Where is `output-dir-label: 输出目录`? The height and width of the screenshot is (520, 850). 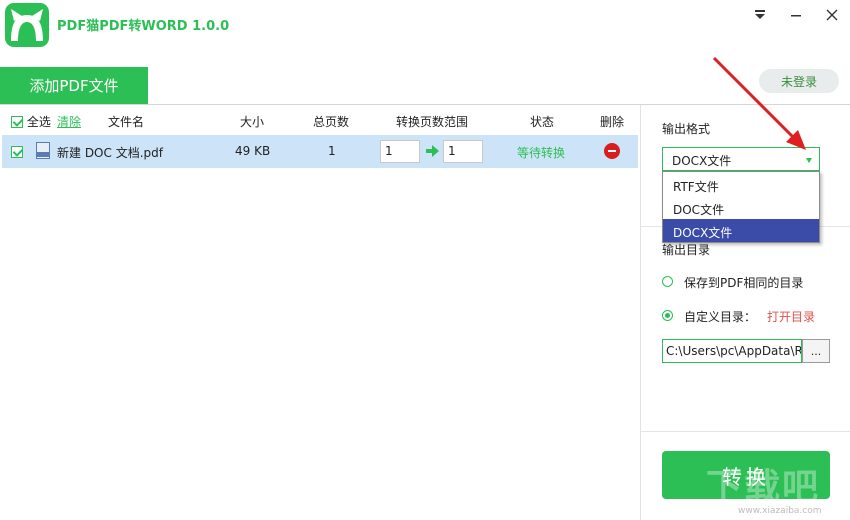 output-dir-label: 输出目录 is located at coordinates (686, 250).